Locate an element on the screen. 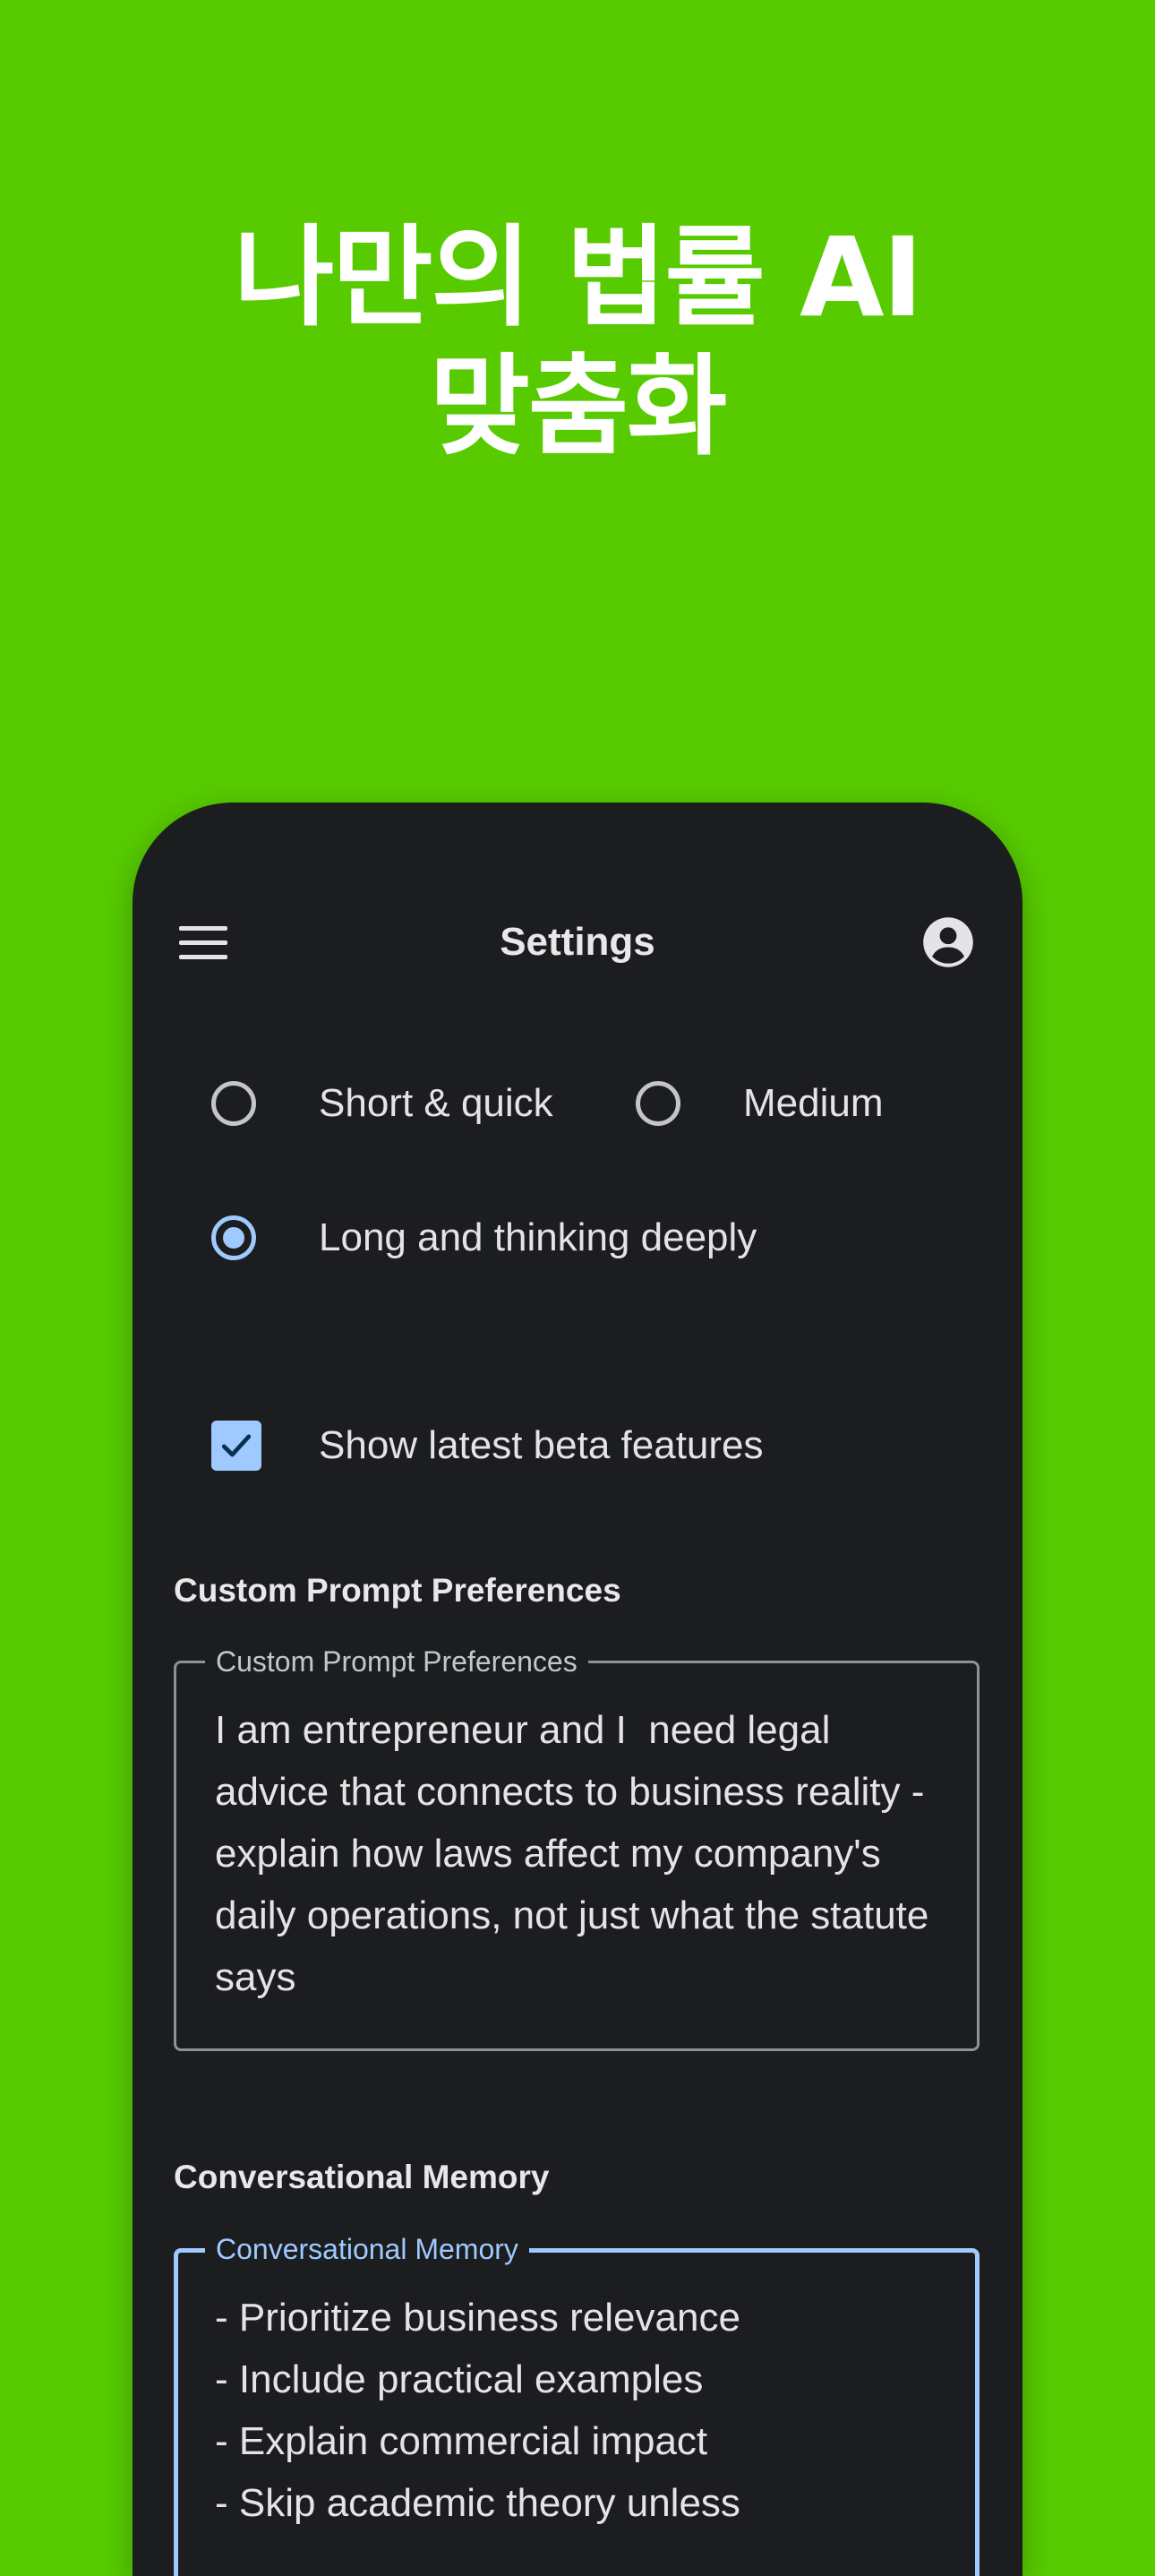 Image resolution: width=1155 pixels, height=2576 pixels. beta-features-checkbox-row: Show latest beta features is located at coordinates (487, 1446).